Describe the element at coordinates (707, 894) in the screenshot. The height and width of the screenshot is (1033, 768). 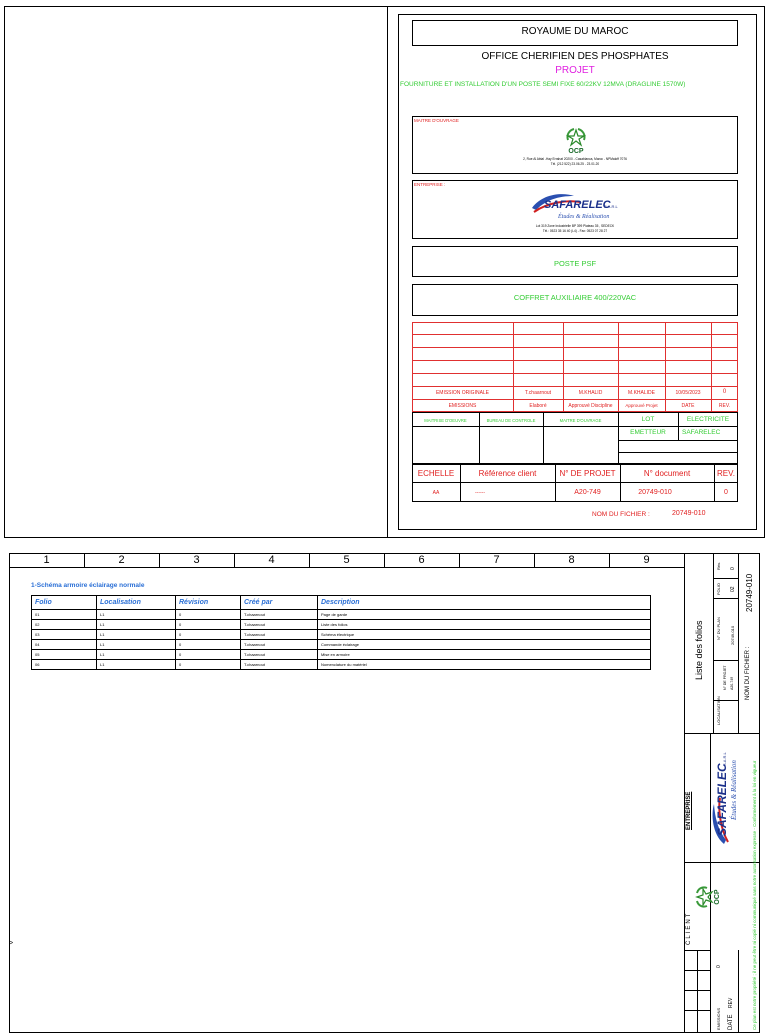
I see `right-ocp-logo-icon: OCP` at that location.